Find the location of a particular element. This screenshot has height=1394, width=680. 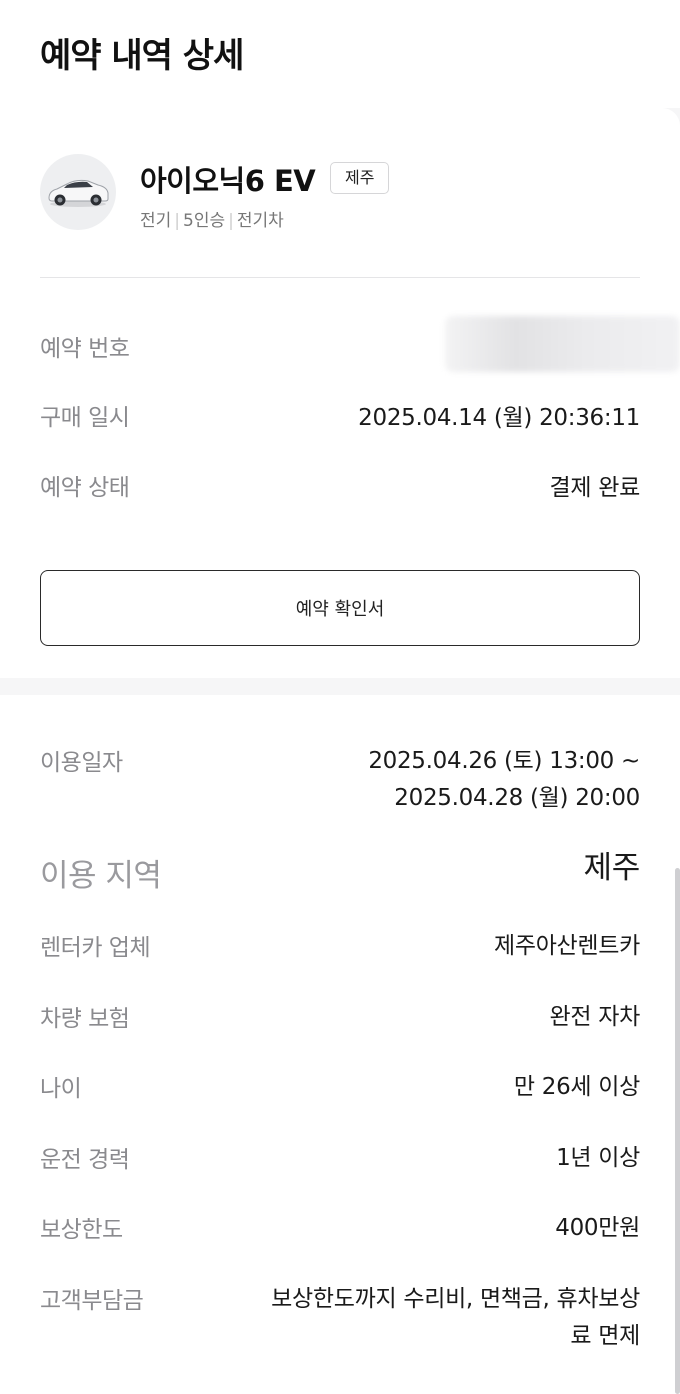

car-info: 아이오닉6 EV 제주 전기 | 5인승 | 전기차 is located at coordinates (340, 194).